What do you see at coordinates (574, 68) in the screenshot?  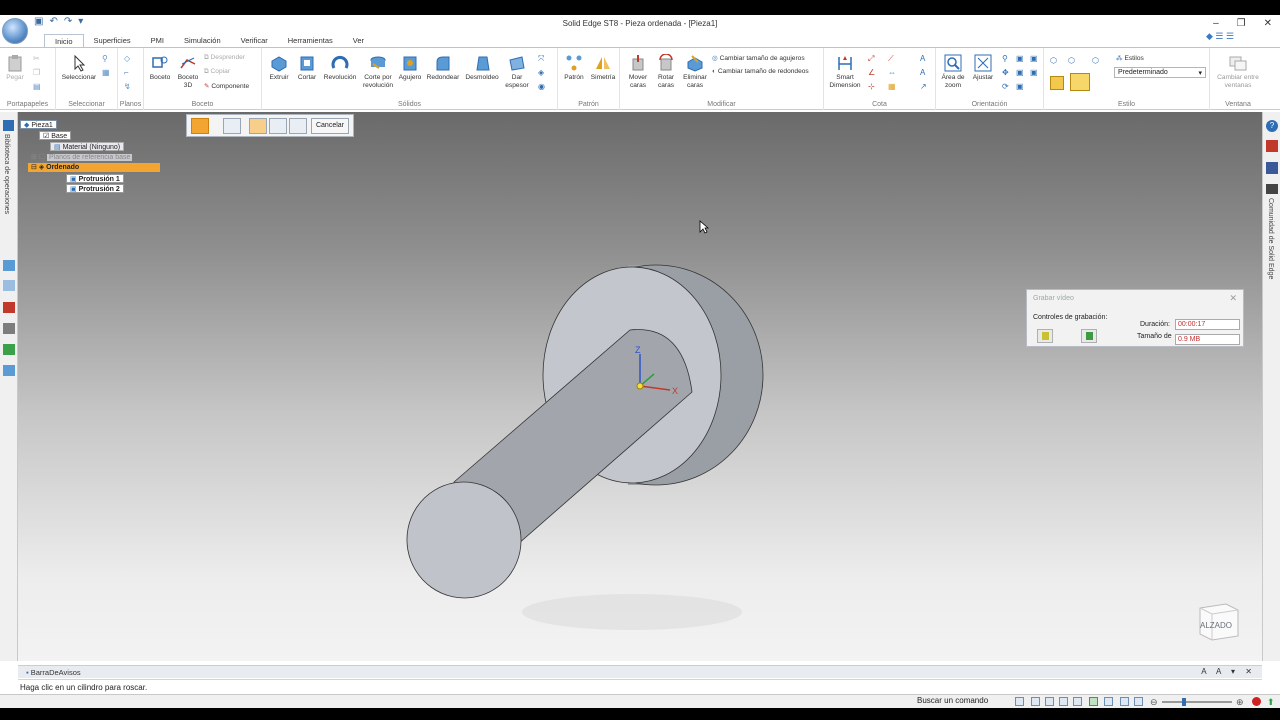 I see `pattern-button: Patrón` at bounding box center [574, 68].